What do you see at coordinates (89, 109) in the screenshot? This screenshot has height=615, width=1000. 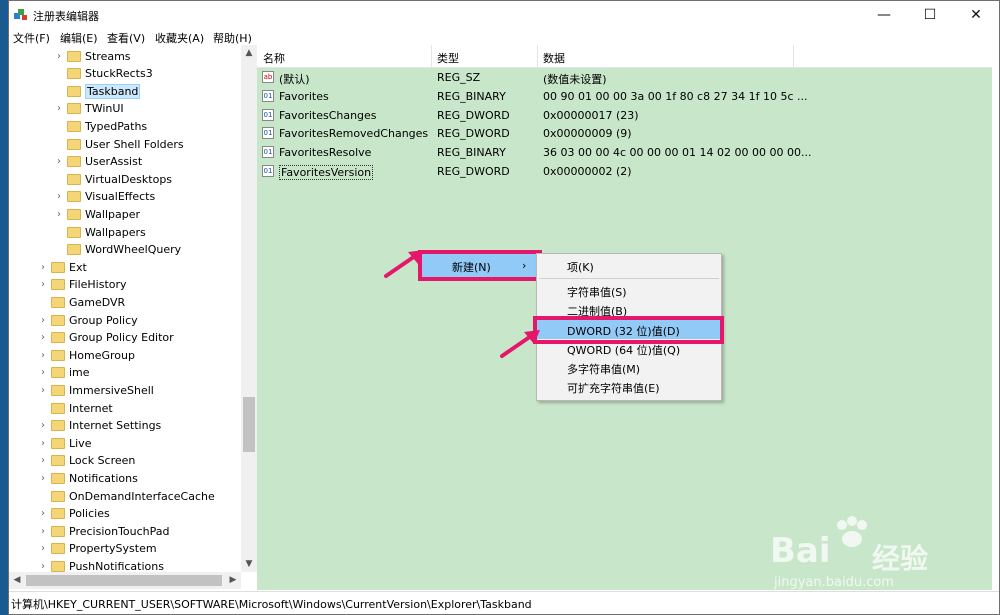 I see `tree-item: › TWinUI` at bounding box center [89, 109].